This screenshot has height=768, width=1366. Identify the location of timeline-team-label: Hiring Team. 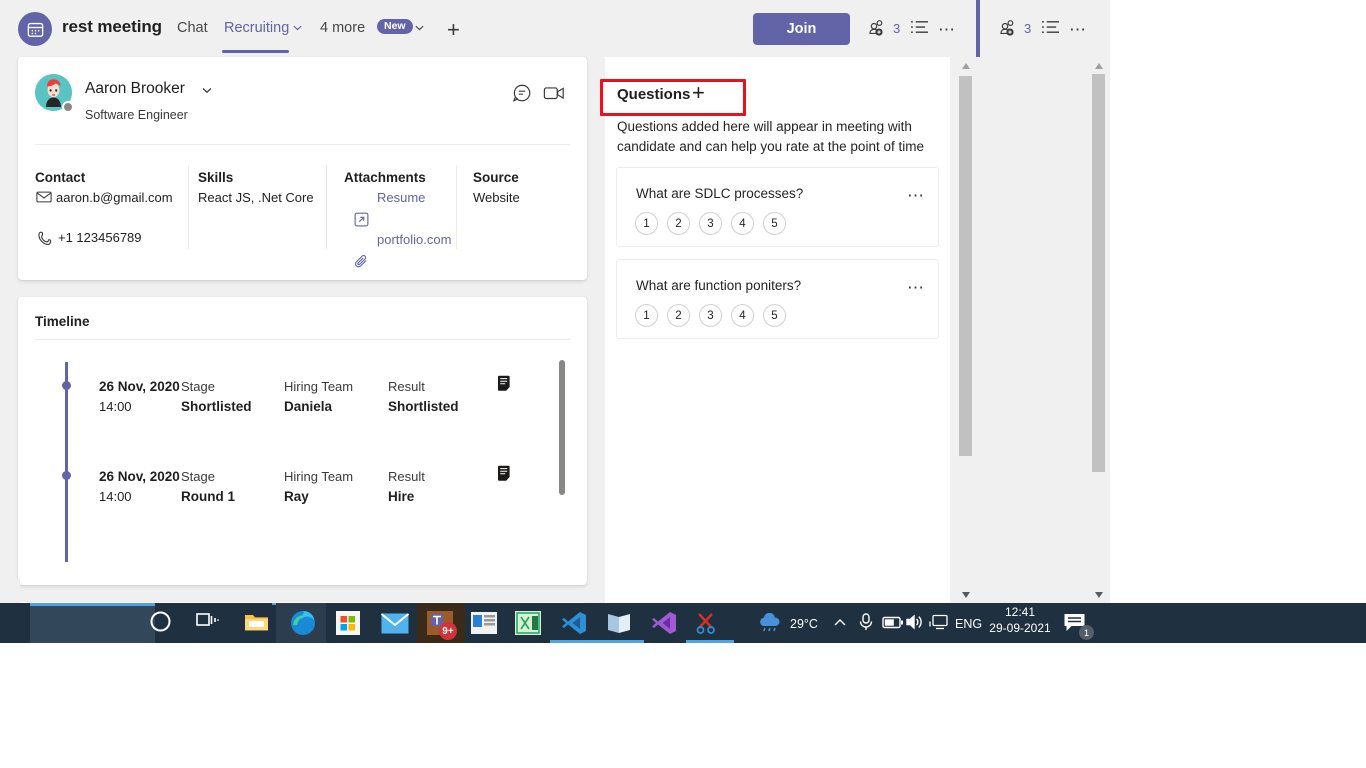
(319, 386).